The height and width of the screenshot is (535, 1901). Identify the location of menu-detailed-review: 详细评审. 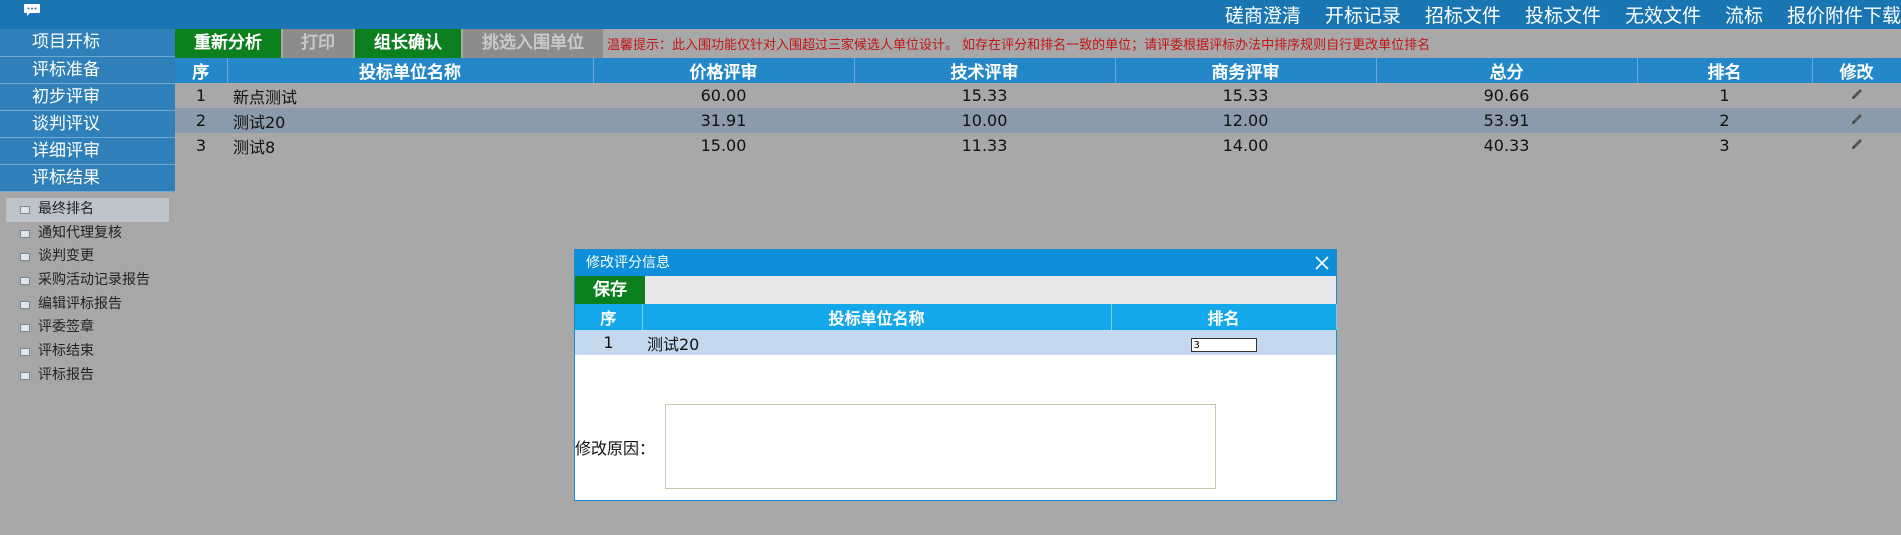
(87, 151).